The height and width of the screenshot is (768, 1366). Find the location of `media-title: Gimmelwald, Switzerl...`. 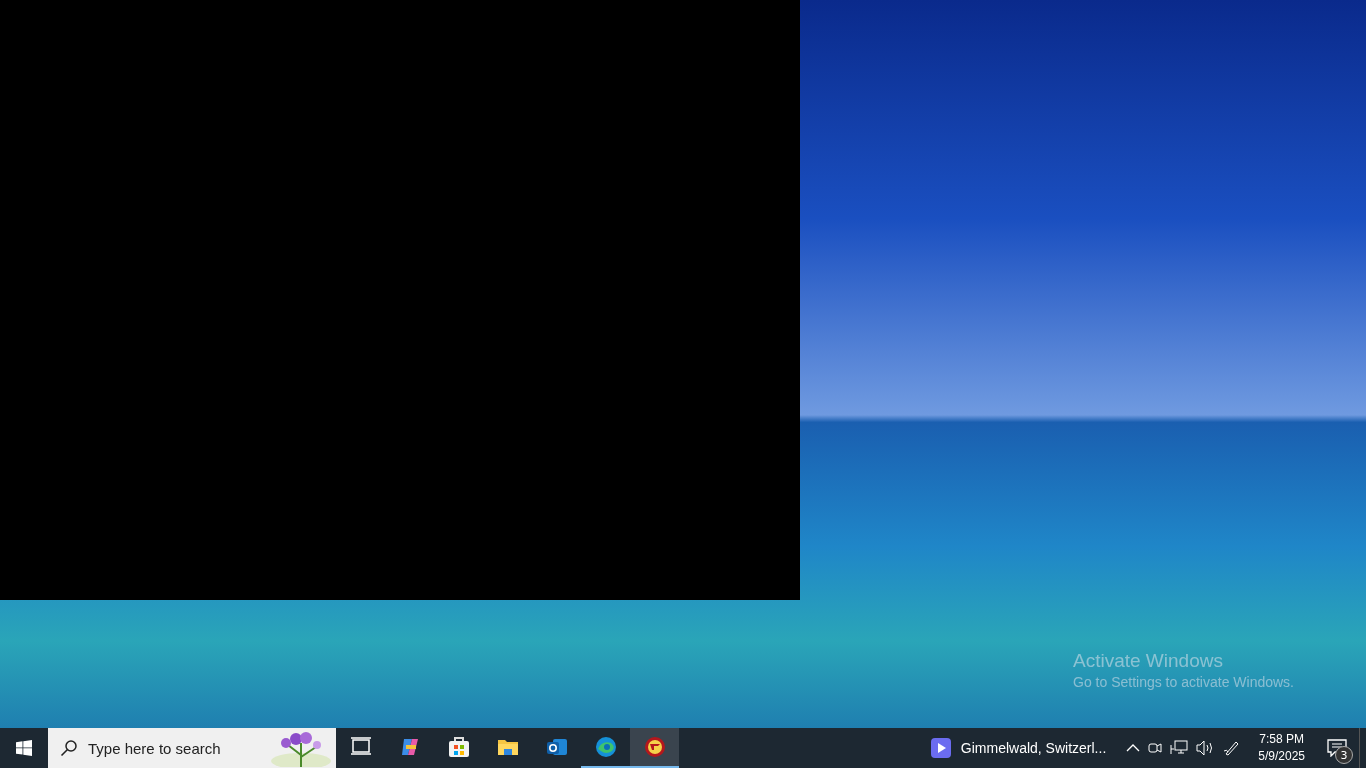

media-title: Gimmelwald, Switzerl... is located at coordinates (1033, 748).